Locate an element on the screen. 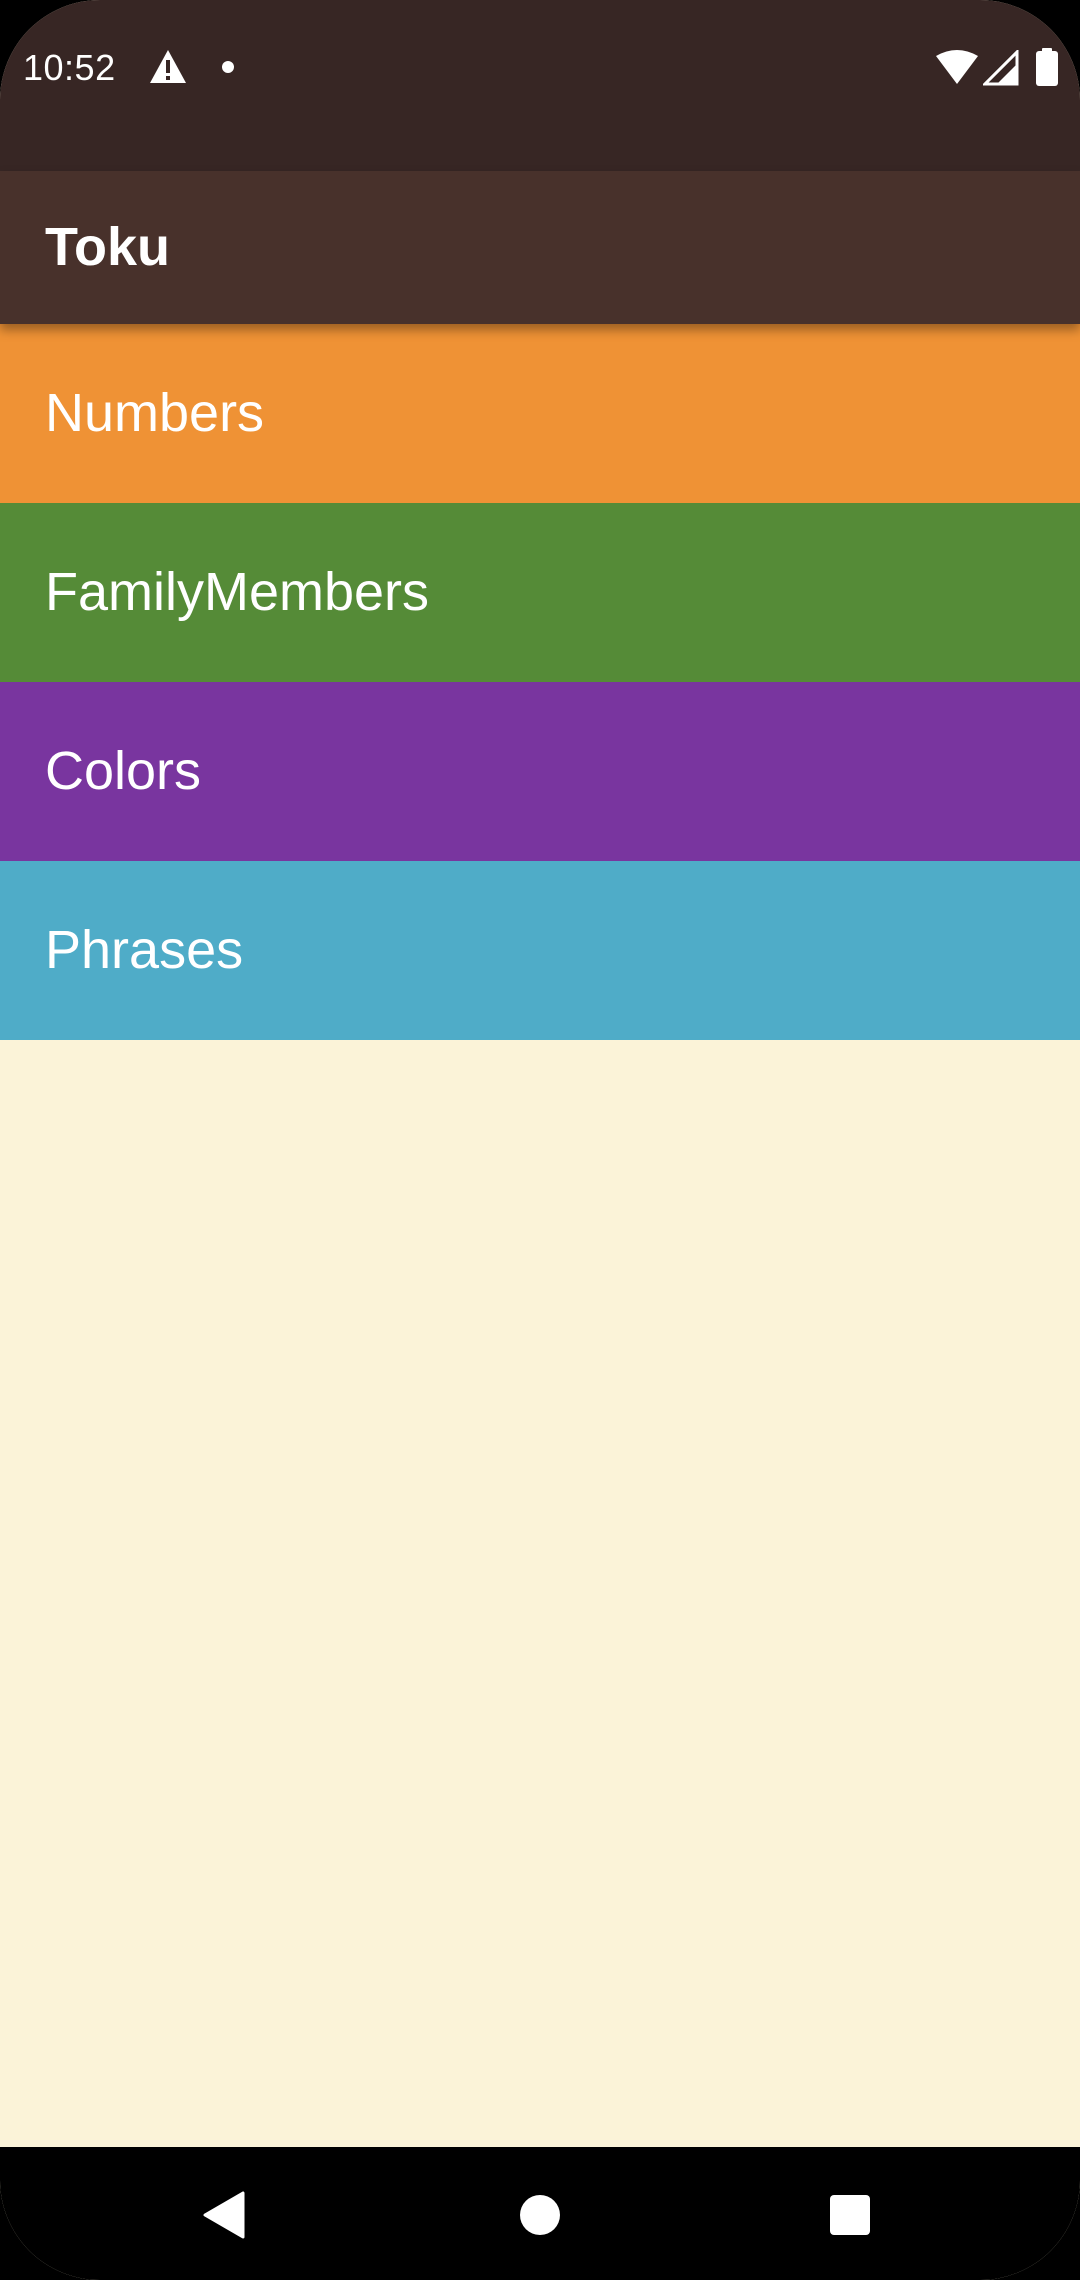  status-bar: 10:52 is located at coordinates (540, 85).